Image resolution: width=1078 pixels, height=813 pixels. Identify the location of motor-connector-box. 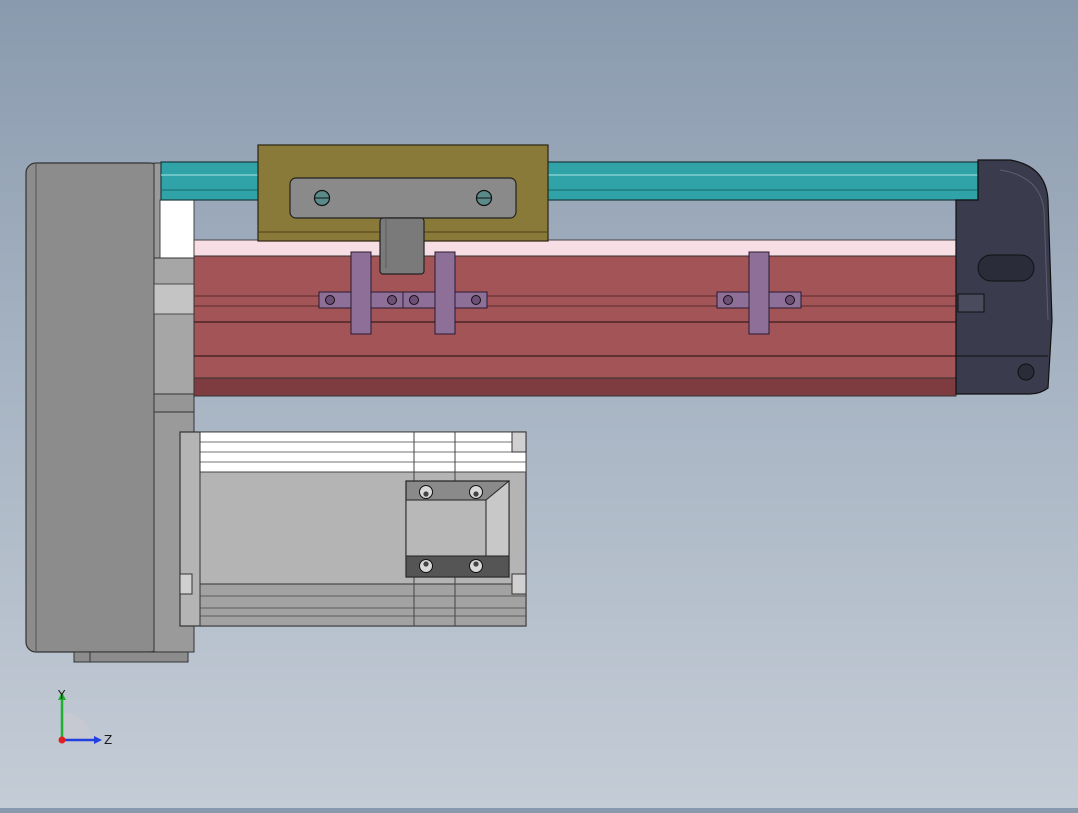
(457, 529).